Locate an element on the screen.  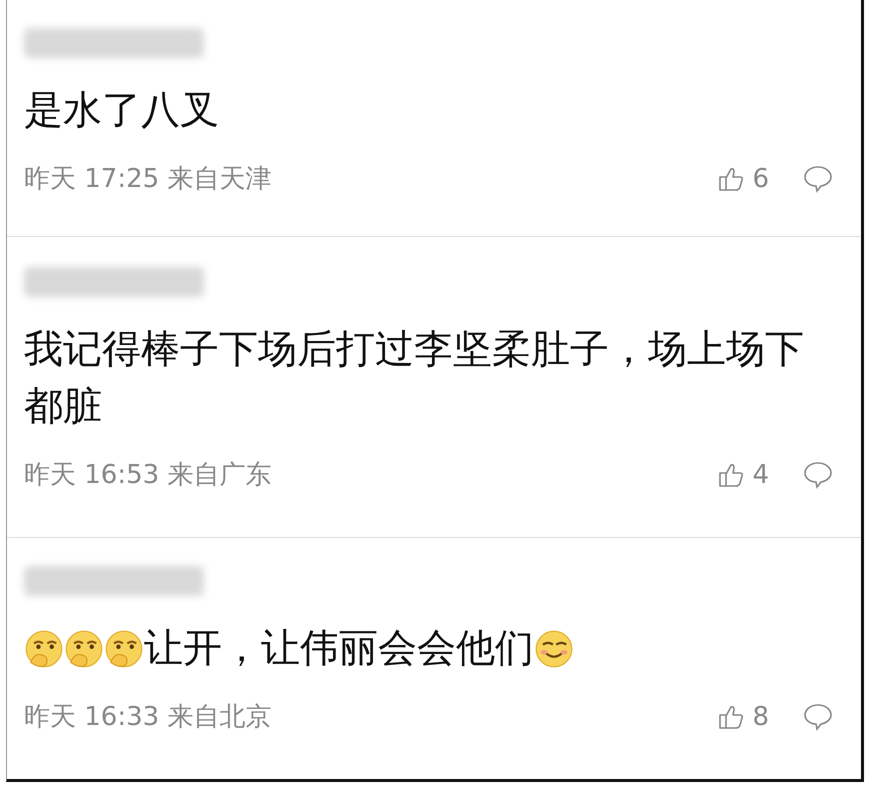
timestamp: 昨天 16:33 来自北京 is located at coordinates (148, 717).